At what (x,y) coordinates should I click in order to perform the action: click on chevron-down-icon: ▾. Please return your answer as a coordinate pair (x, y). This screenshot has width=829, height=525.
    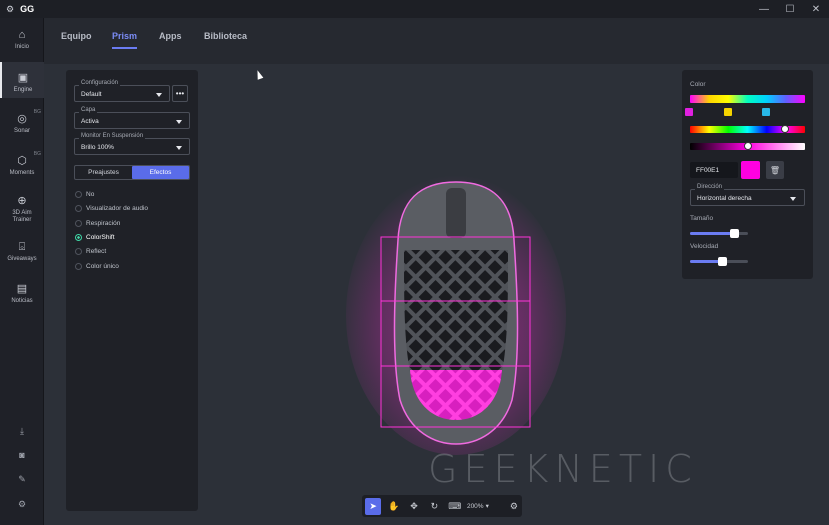
    Looking at the image, I should click on (487, 506).